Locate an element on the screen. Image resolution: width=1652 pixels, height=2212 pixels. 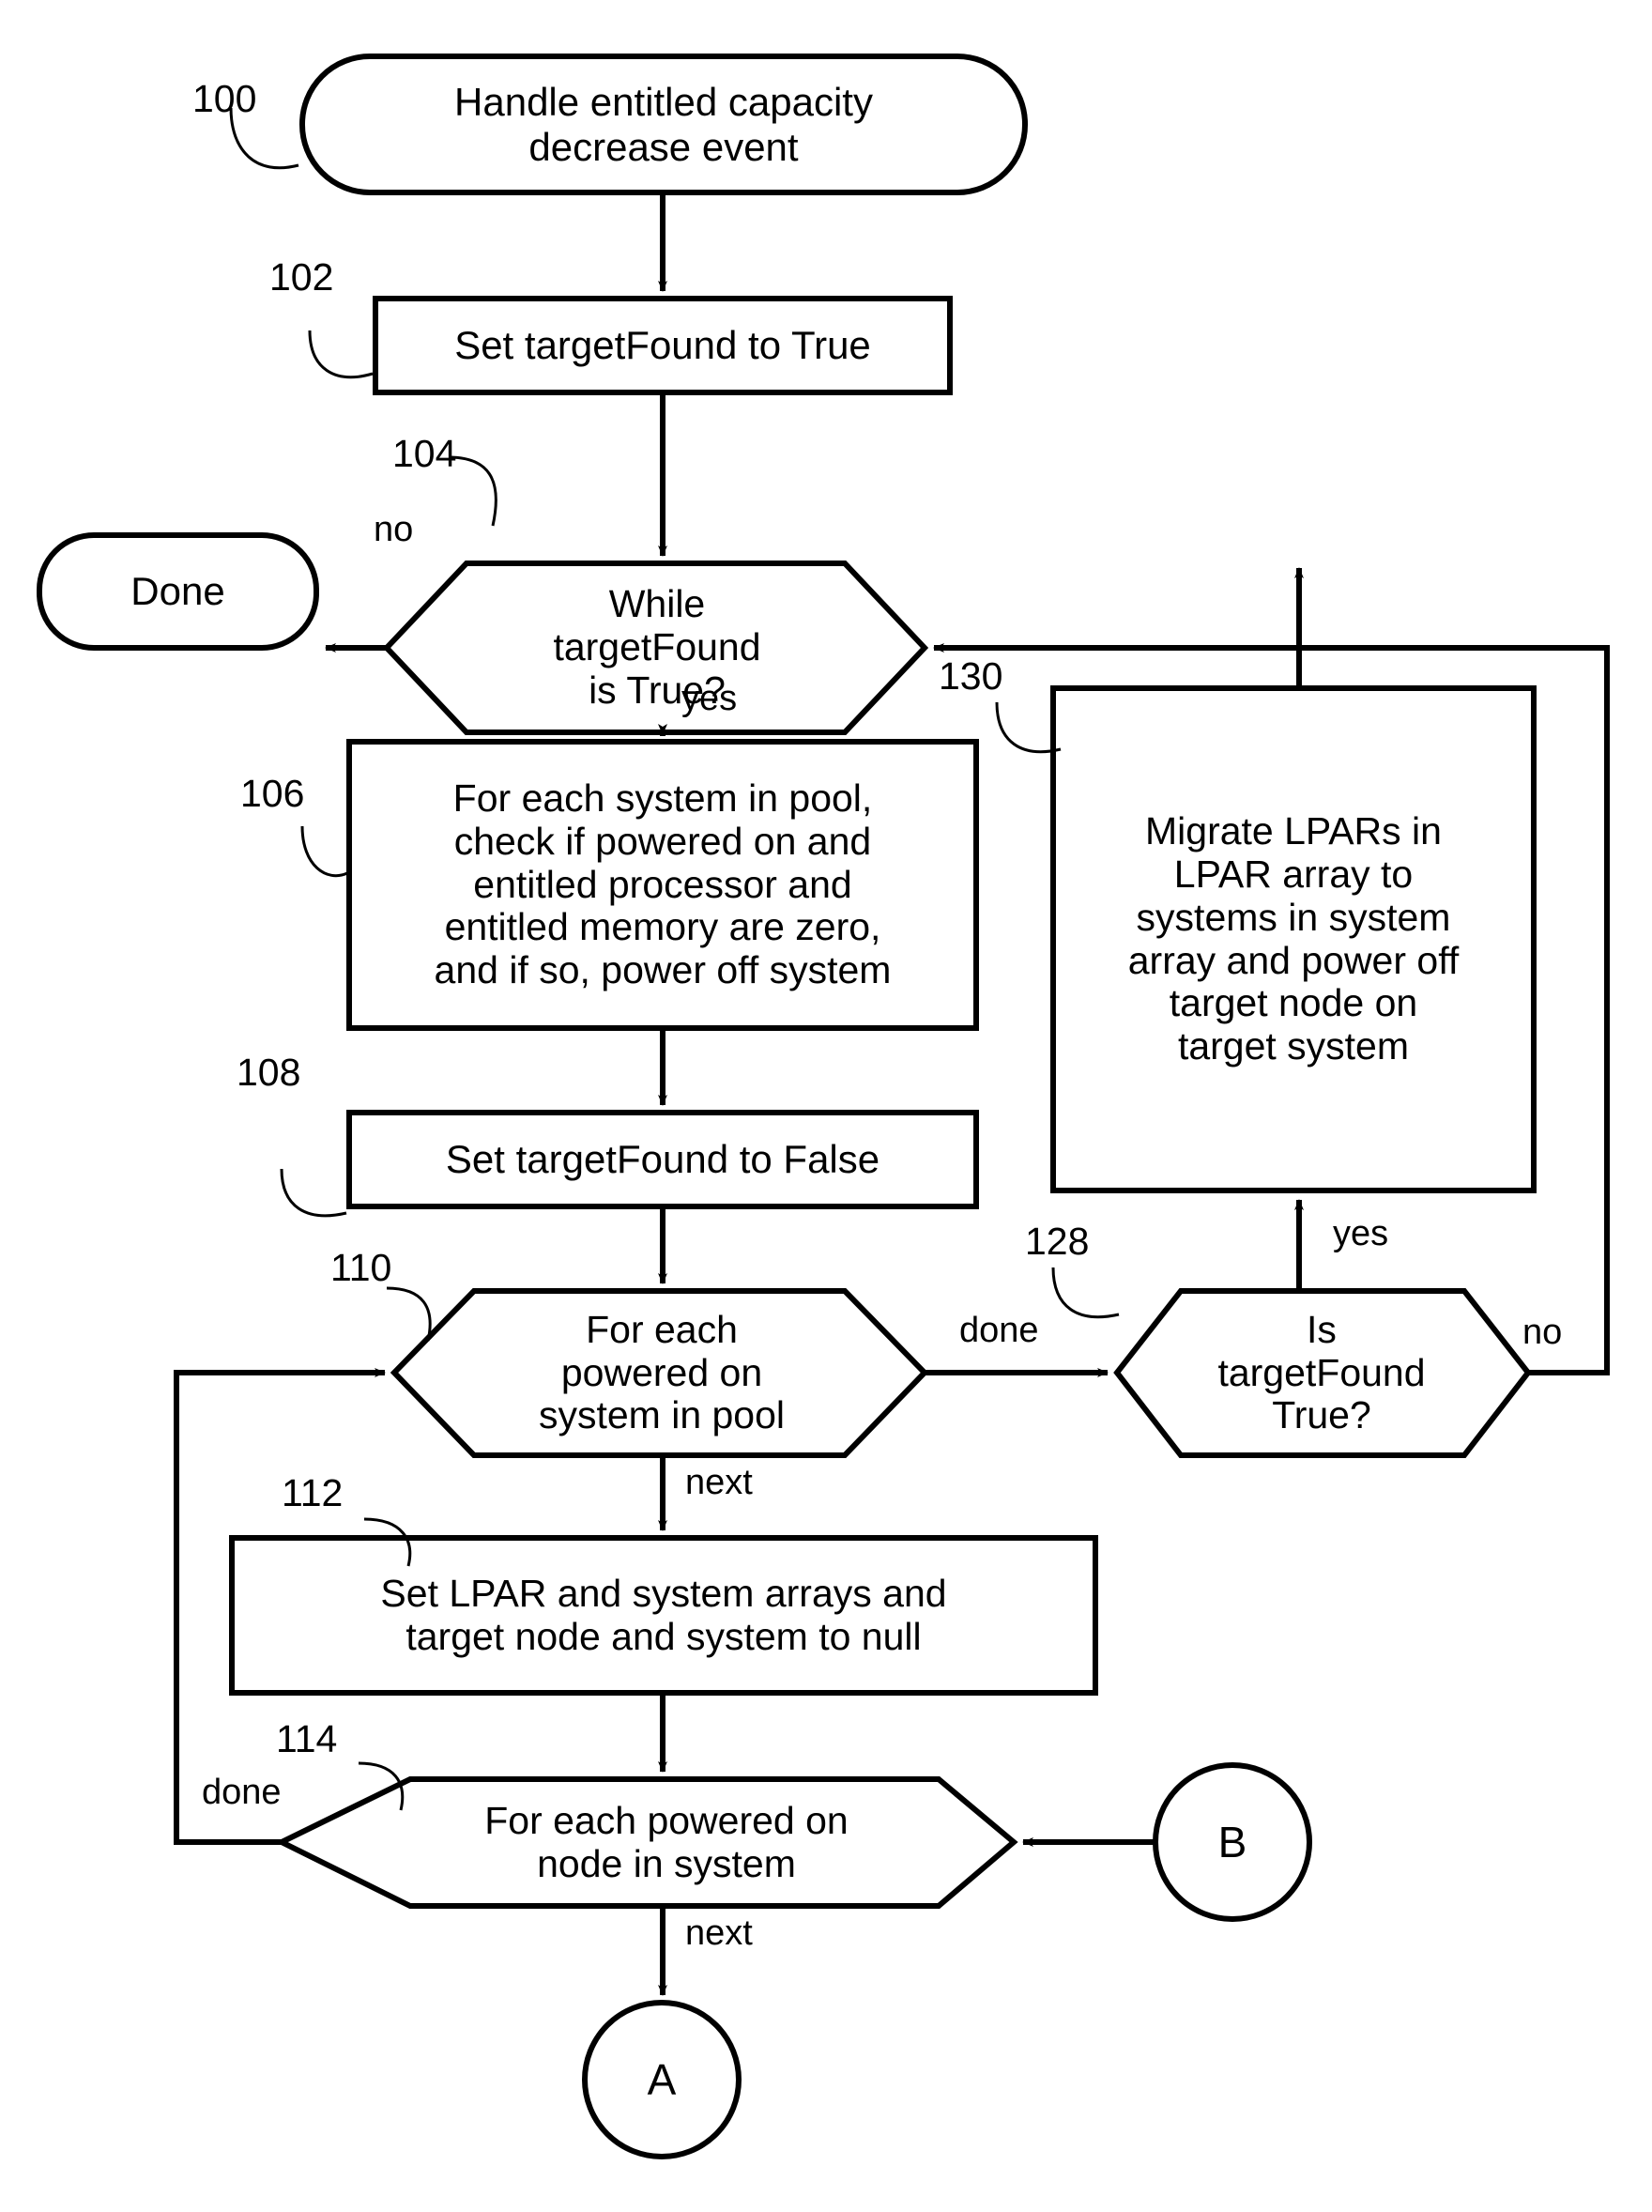
edge-label-while-yes: yes is located at coordinates (709, 698).